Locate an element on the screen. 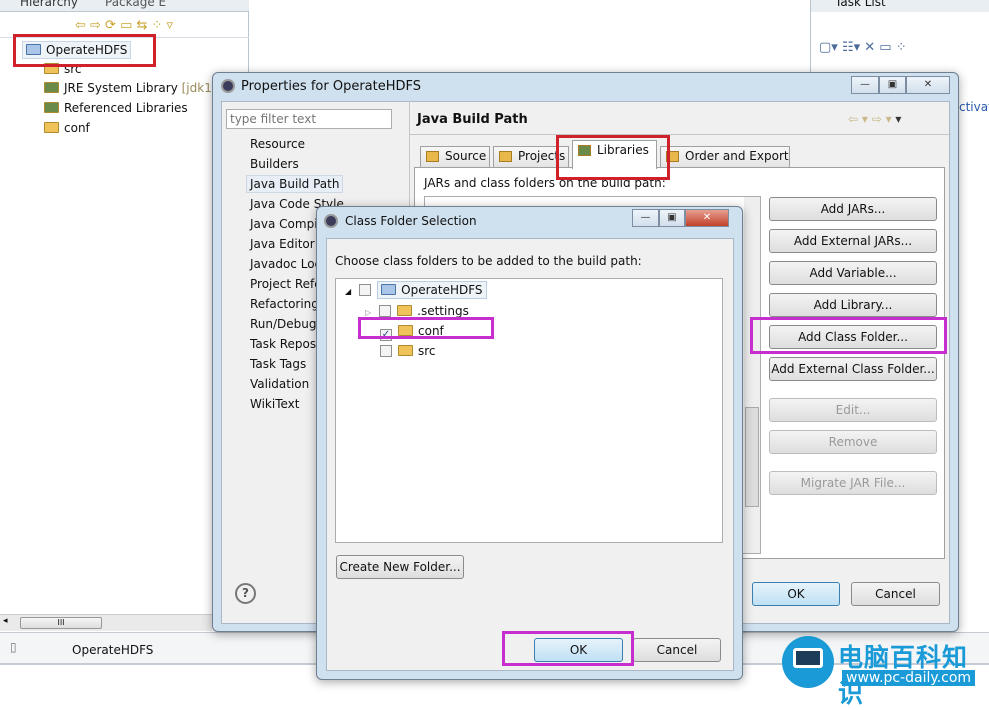 The height and width of the screenshot is (710, 989). tab-task-list: Task List is located at coordinates (860, 4).